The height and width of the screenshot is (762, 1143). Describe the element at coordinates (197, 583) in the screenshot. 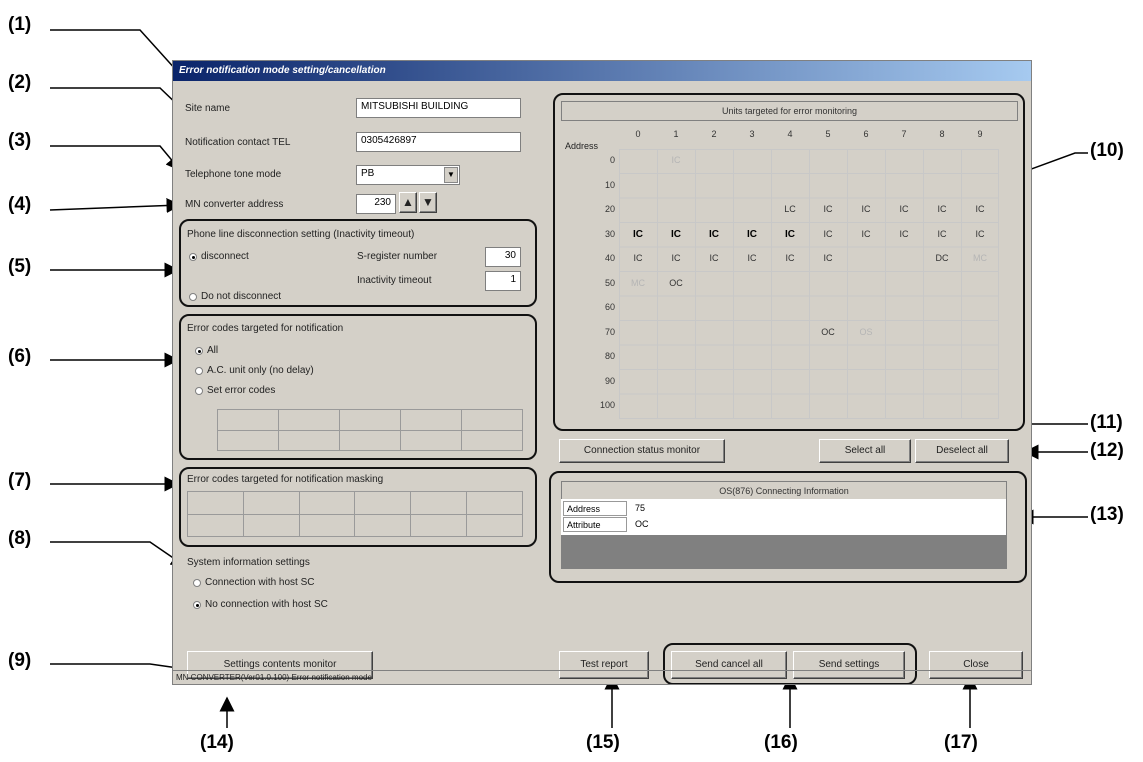

I see `radio-host-connection` at that location.